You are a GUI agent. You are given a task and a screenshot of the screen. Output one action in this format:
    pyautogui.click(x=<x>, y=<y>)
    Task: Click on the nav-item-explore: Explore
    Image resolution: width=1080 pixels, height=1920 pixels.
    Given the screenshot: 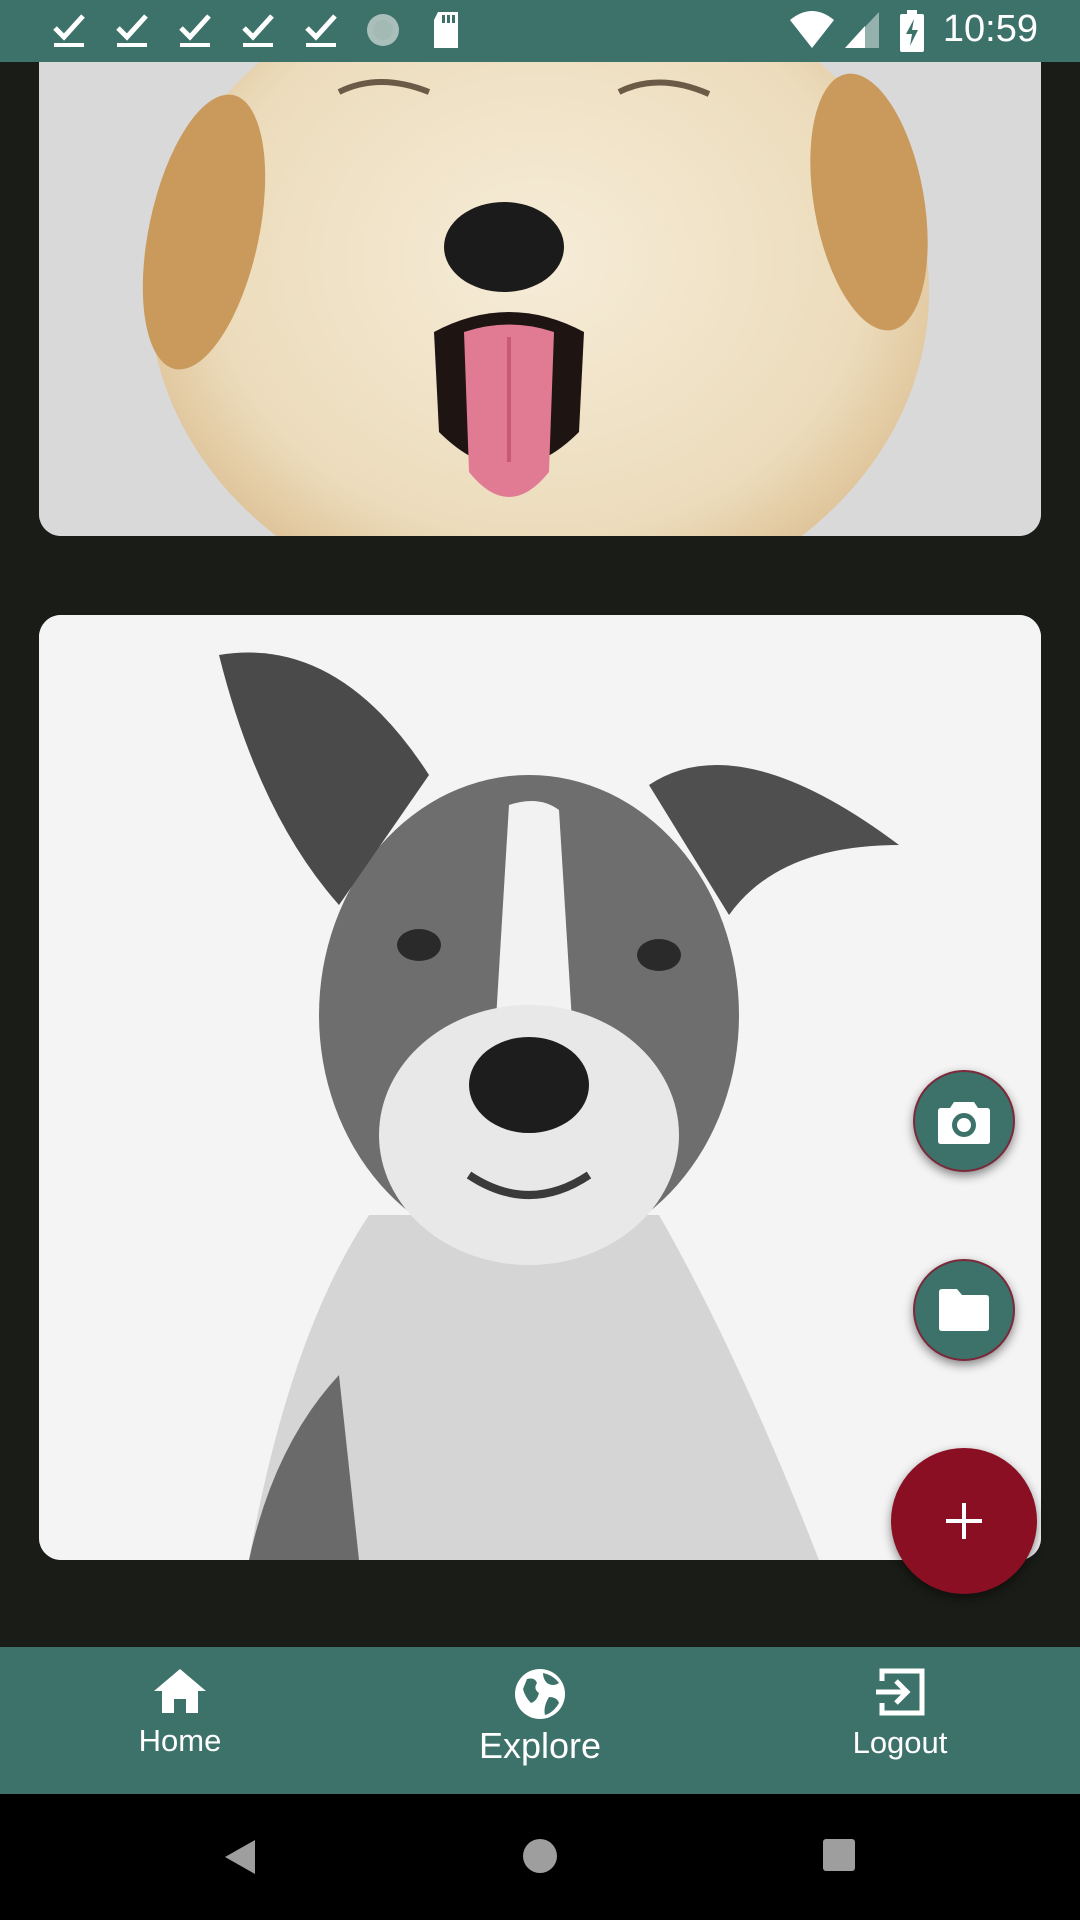 What is the action you would take?
    pyautogui.click(x=540, y=1720)
    